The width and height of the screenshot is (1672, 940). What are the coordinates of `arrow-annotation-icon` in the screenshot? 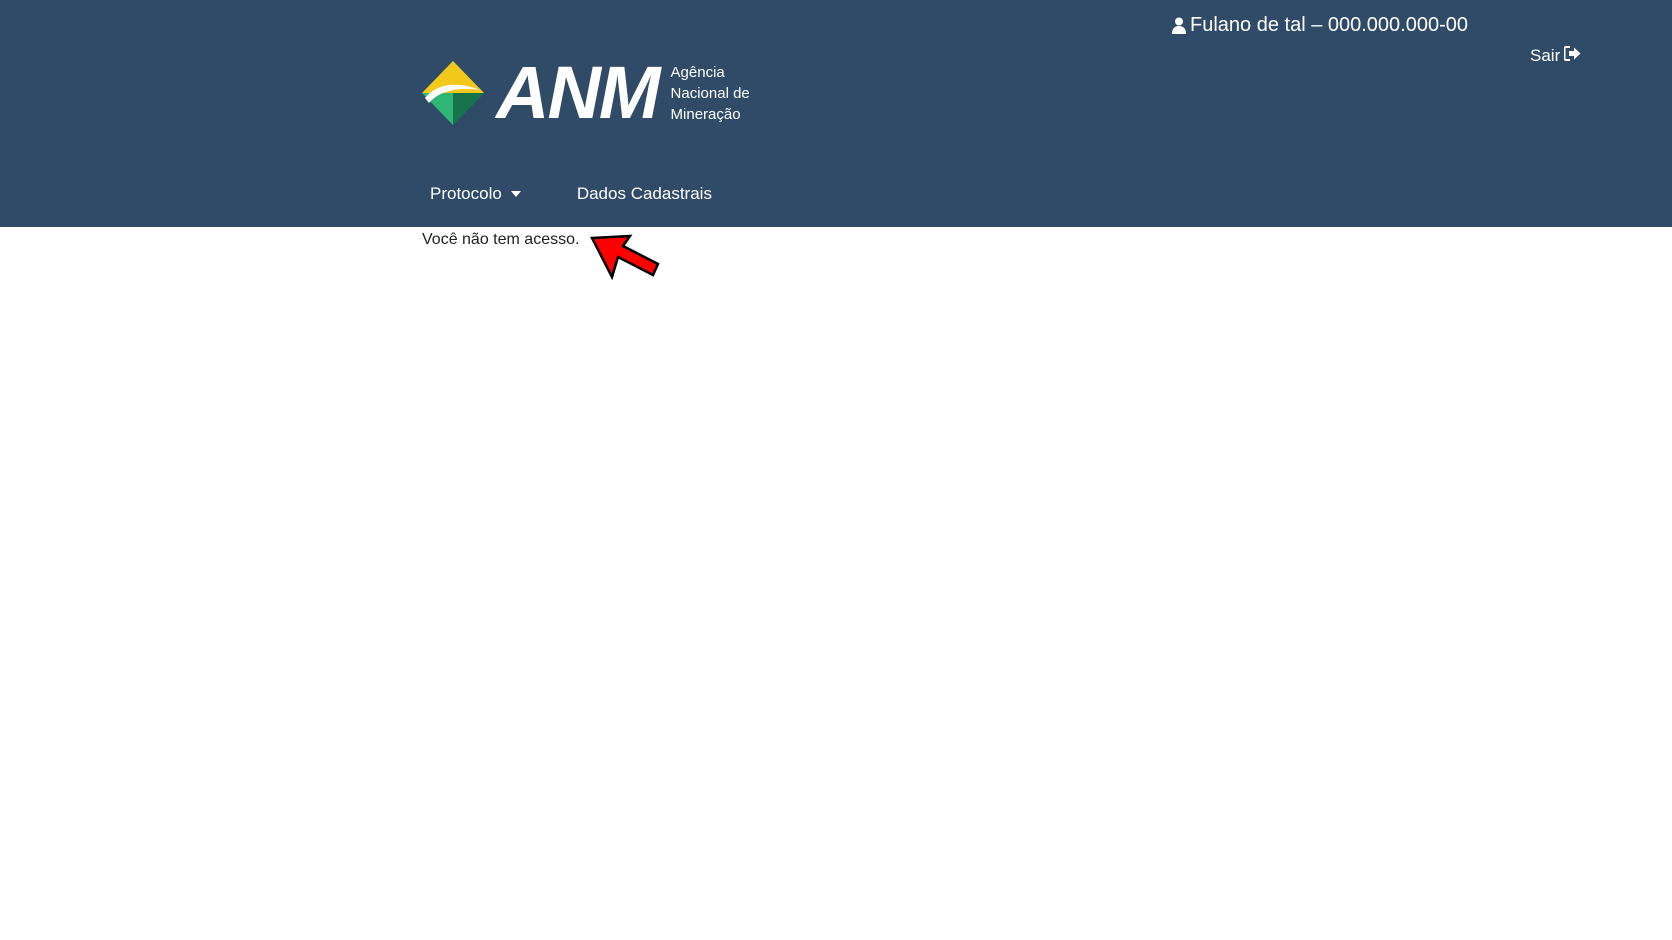 It's located at (625, 259).